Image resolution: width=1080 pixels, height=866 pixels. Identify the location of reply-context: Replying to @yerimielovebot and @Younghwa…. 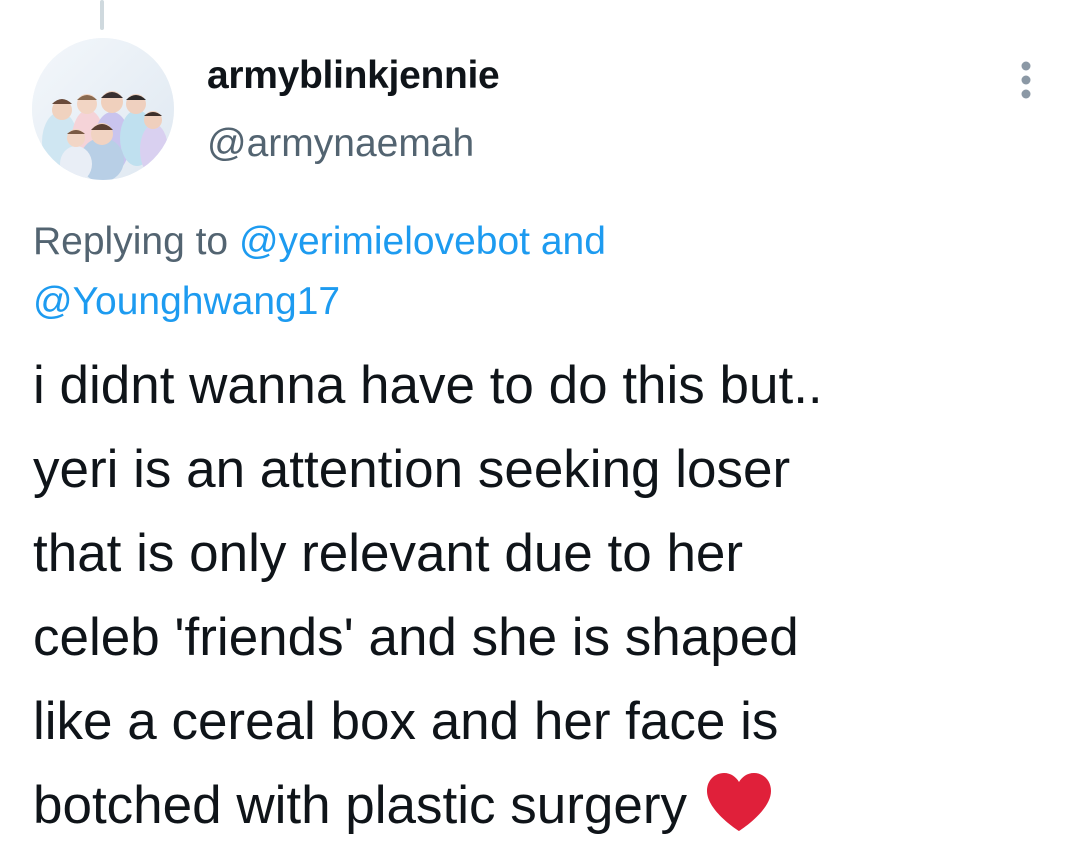
(483, 272).